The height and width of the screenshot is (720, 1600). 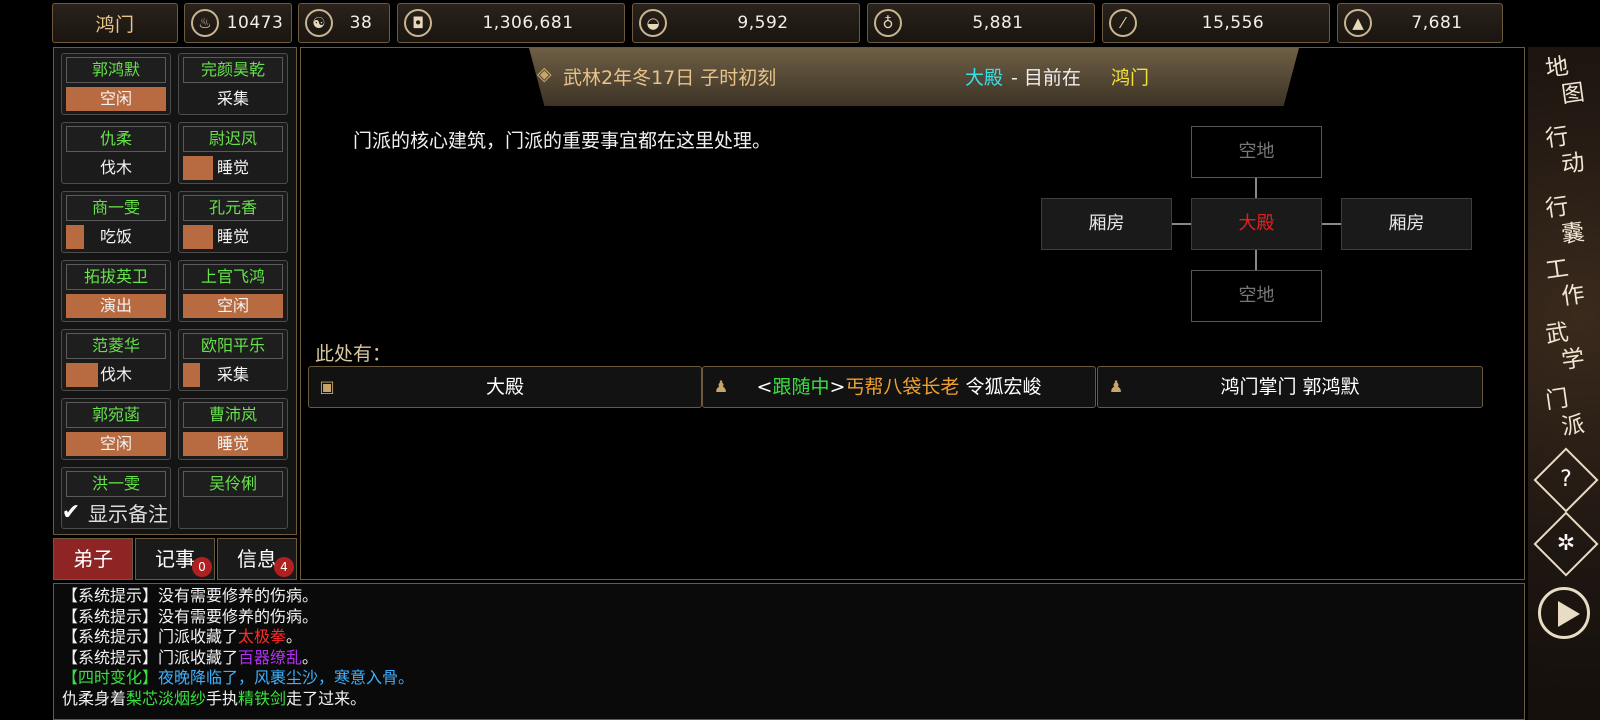 I want to click on disciple-status-label: 演出, so click(x=115, y=305).